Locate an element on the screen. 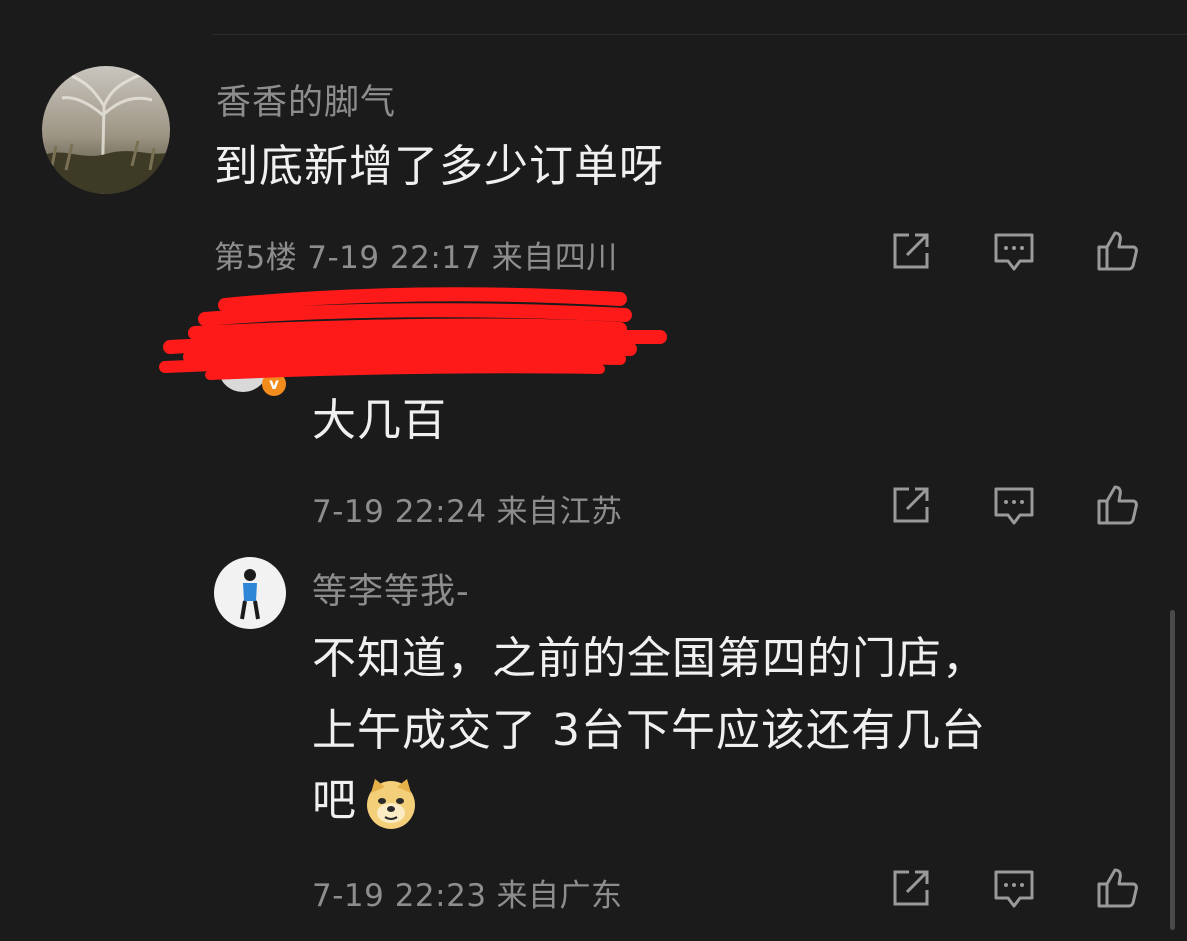 This screenshot has width=1187, height=941. comment-text-line-2: 上午成交了 3台下午应该还有几台 is located at coordinates (649, 730).